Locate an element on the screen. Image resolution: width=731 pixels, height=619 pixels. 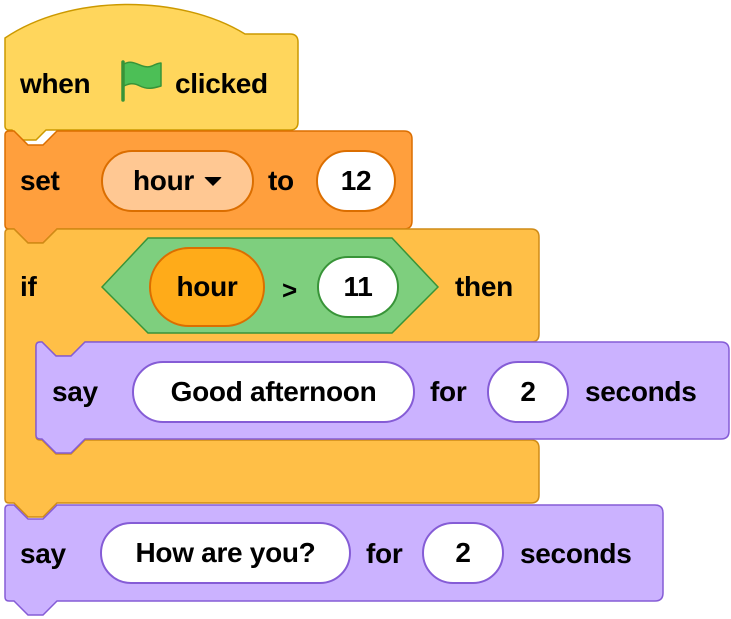
variable-dropdown: hour is located at coordinates (177, 181).